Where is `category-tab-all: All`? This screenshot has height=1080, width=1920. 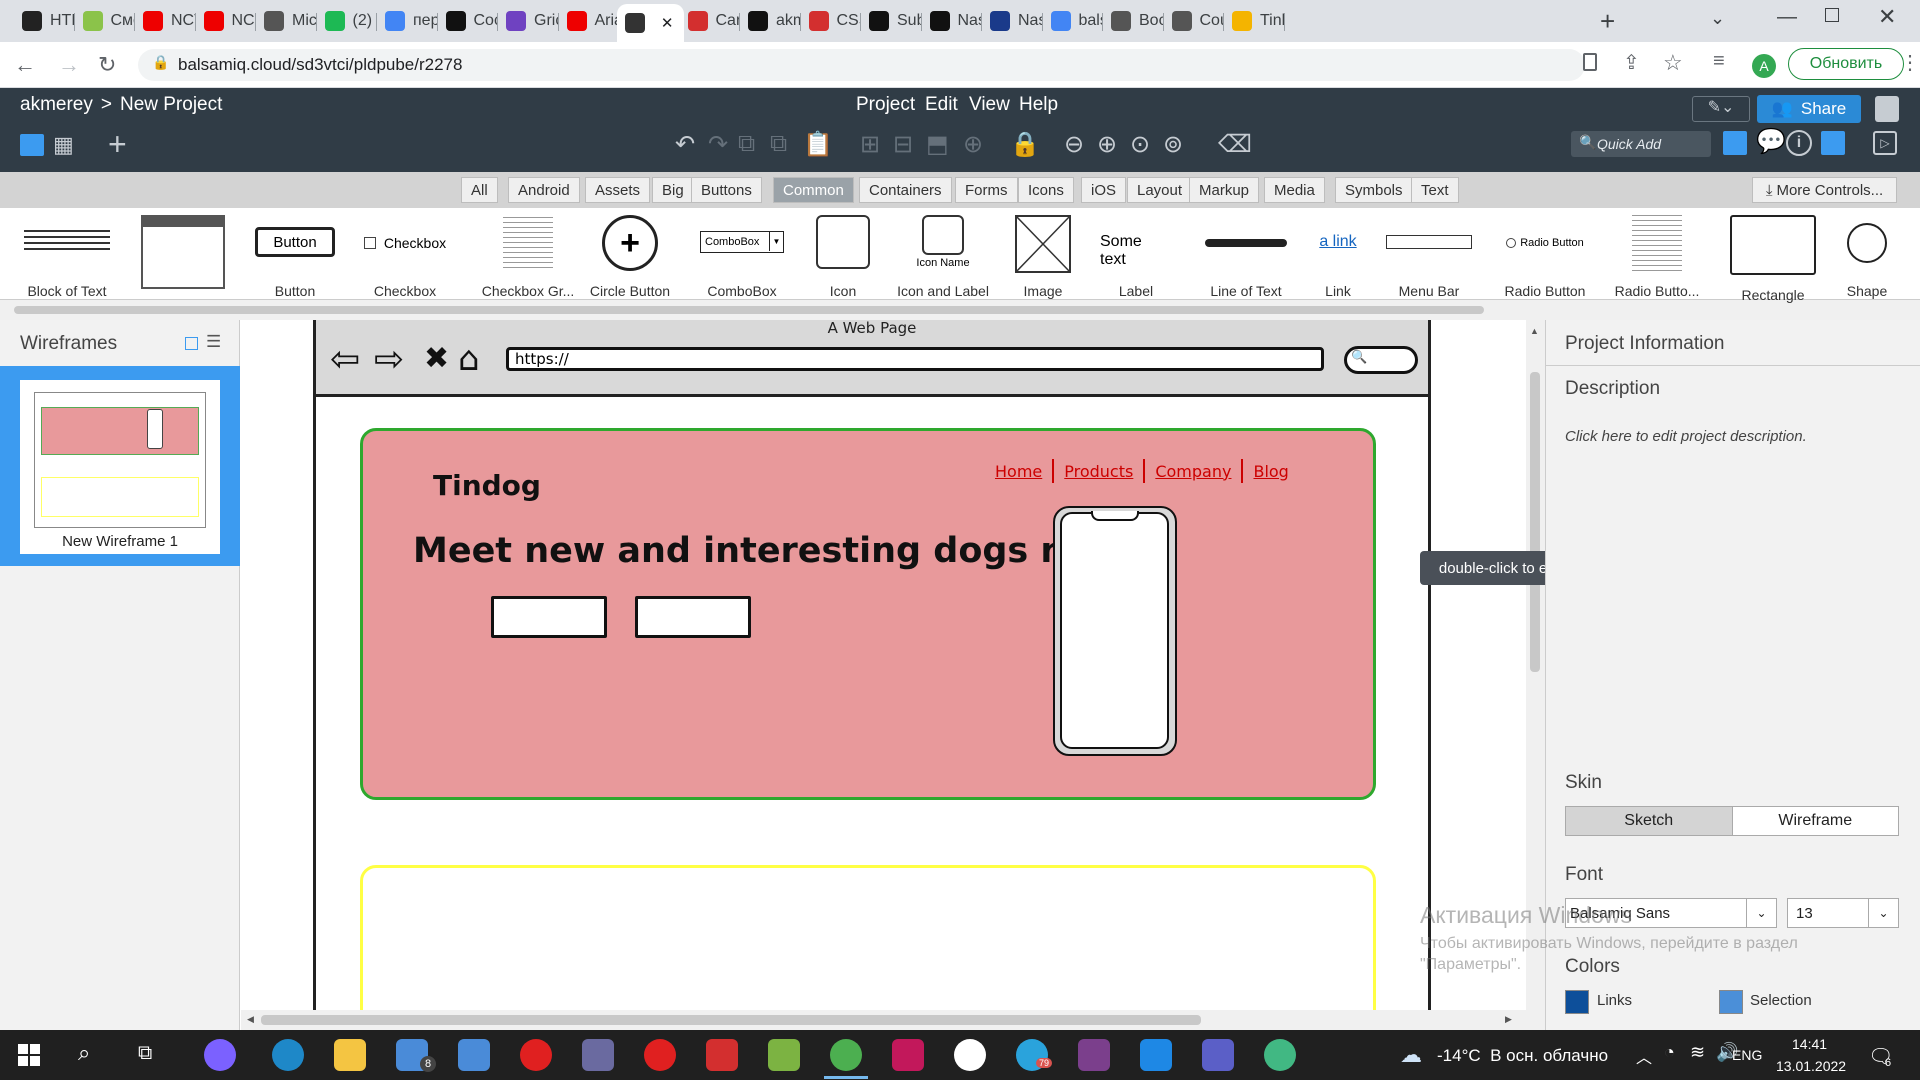 category-tab-all: All is located at coordinates (479, 190).